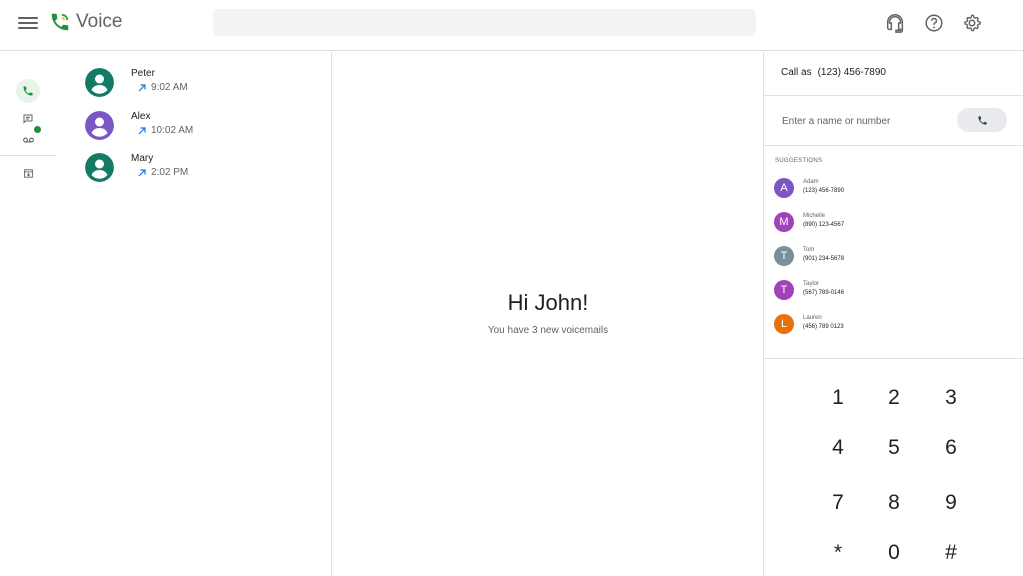  Describe the element at coordinates (867, 121) in the screenshot. I see `dial-input` at that location.